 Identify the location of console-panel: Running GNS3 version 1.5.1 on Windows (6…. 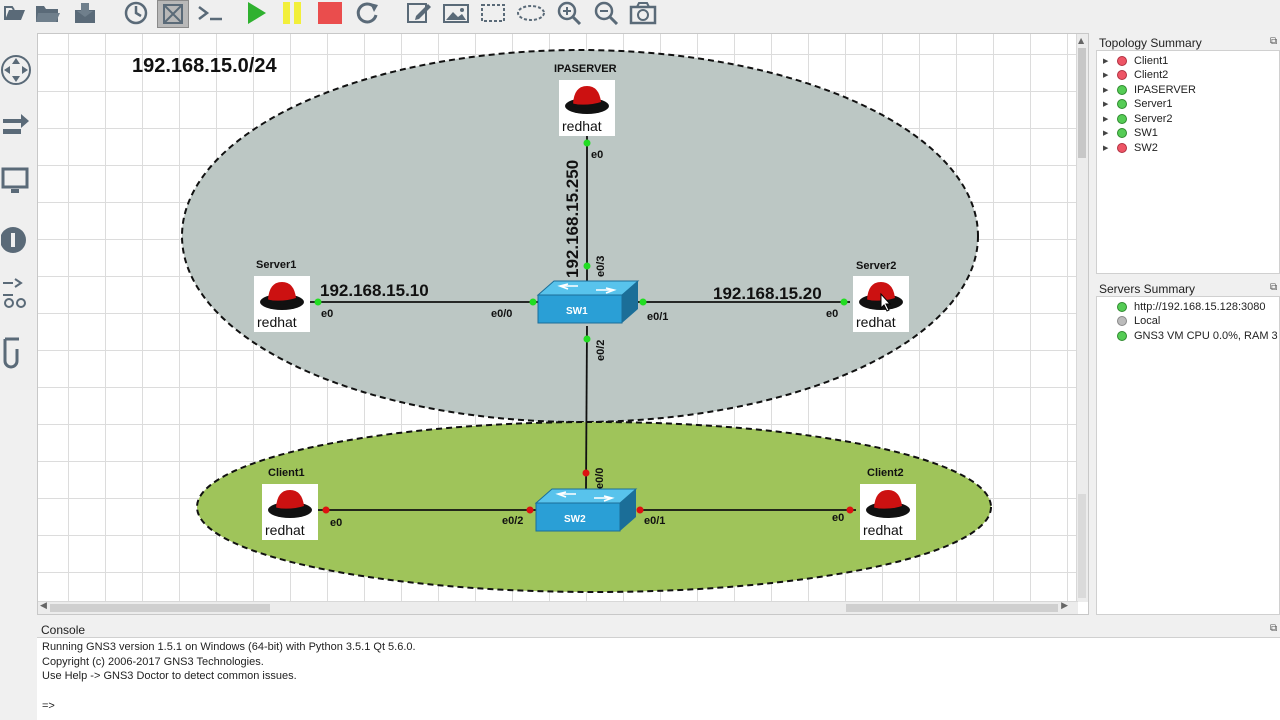
(658, 678).